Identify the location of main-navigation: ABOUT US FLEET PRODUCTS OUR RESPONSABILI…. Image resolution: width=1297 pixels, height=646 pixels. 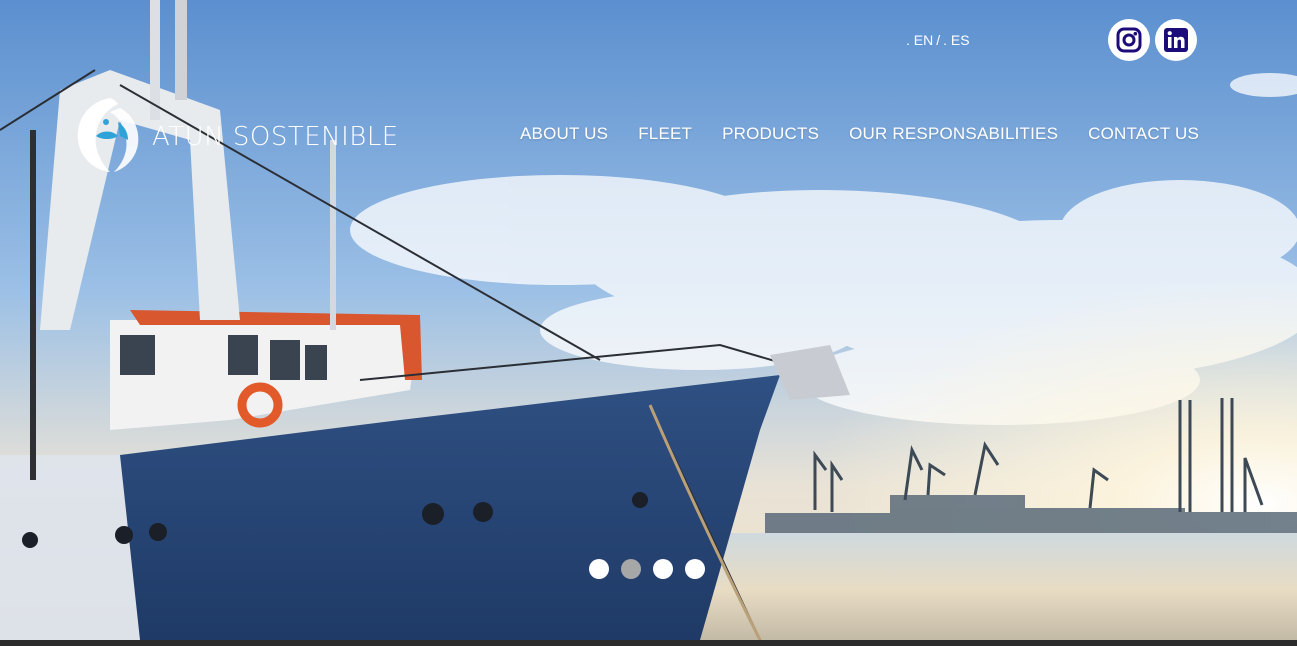
(859, 134).